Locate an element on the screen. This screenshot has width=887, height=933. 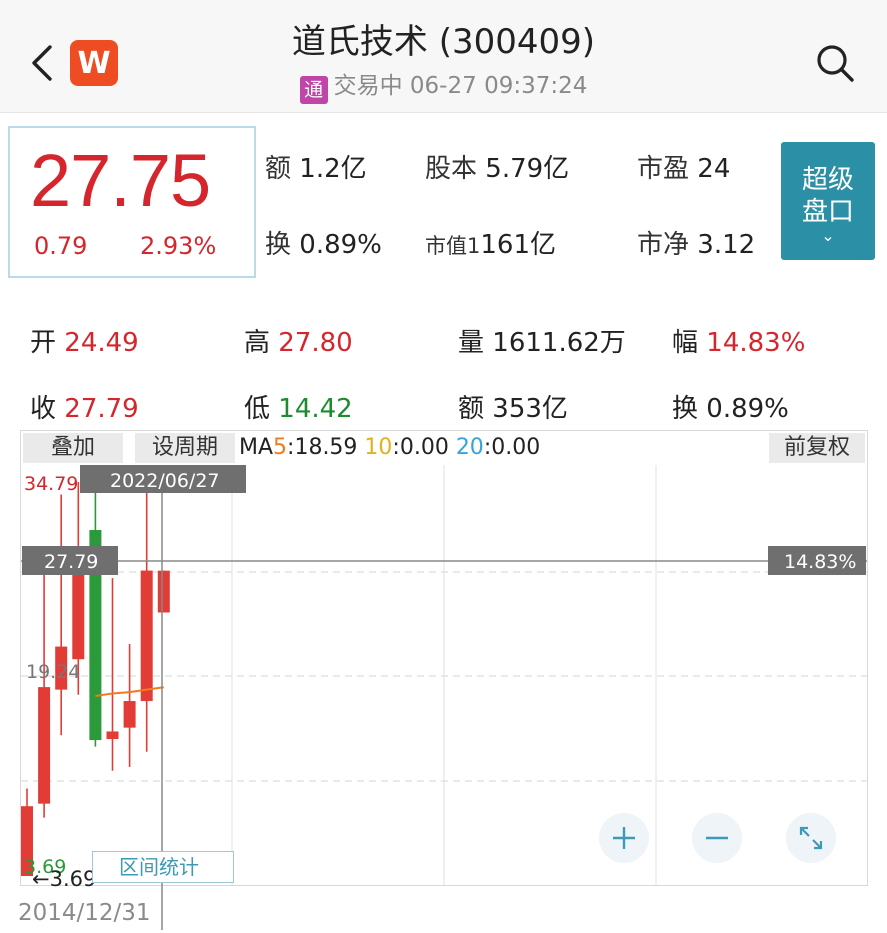
zoom-in-button is located at coordinates (624, 838).